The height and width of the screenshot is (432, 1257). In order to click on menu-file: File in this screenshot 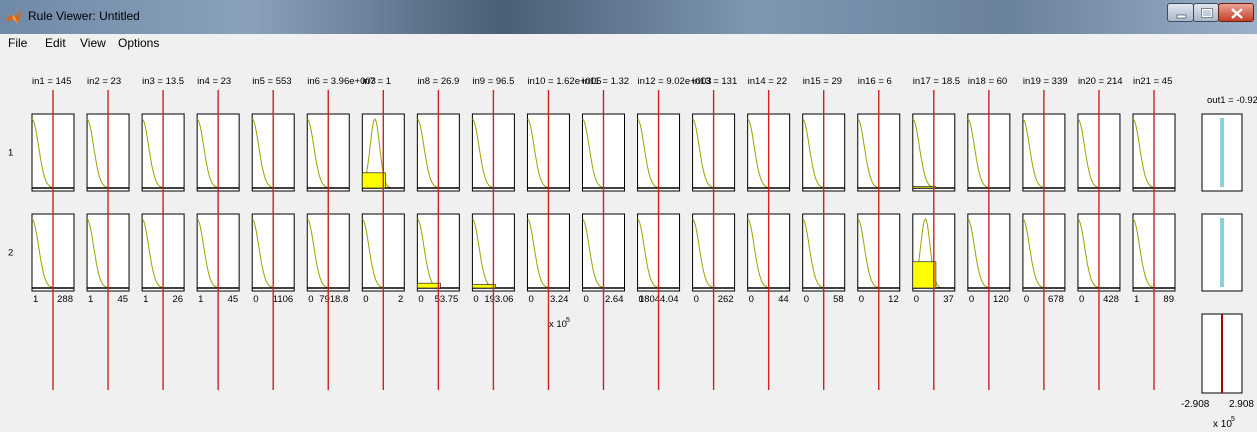, I will do `click(17, 43)`.